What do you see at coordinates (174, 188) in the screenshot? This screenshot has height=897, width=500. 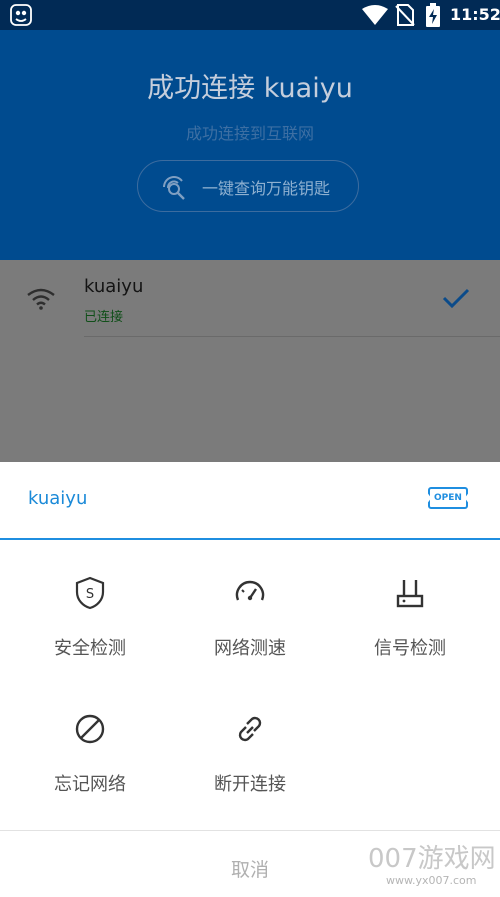 I see `key-search-icon` at bounding box center [174, 188].